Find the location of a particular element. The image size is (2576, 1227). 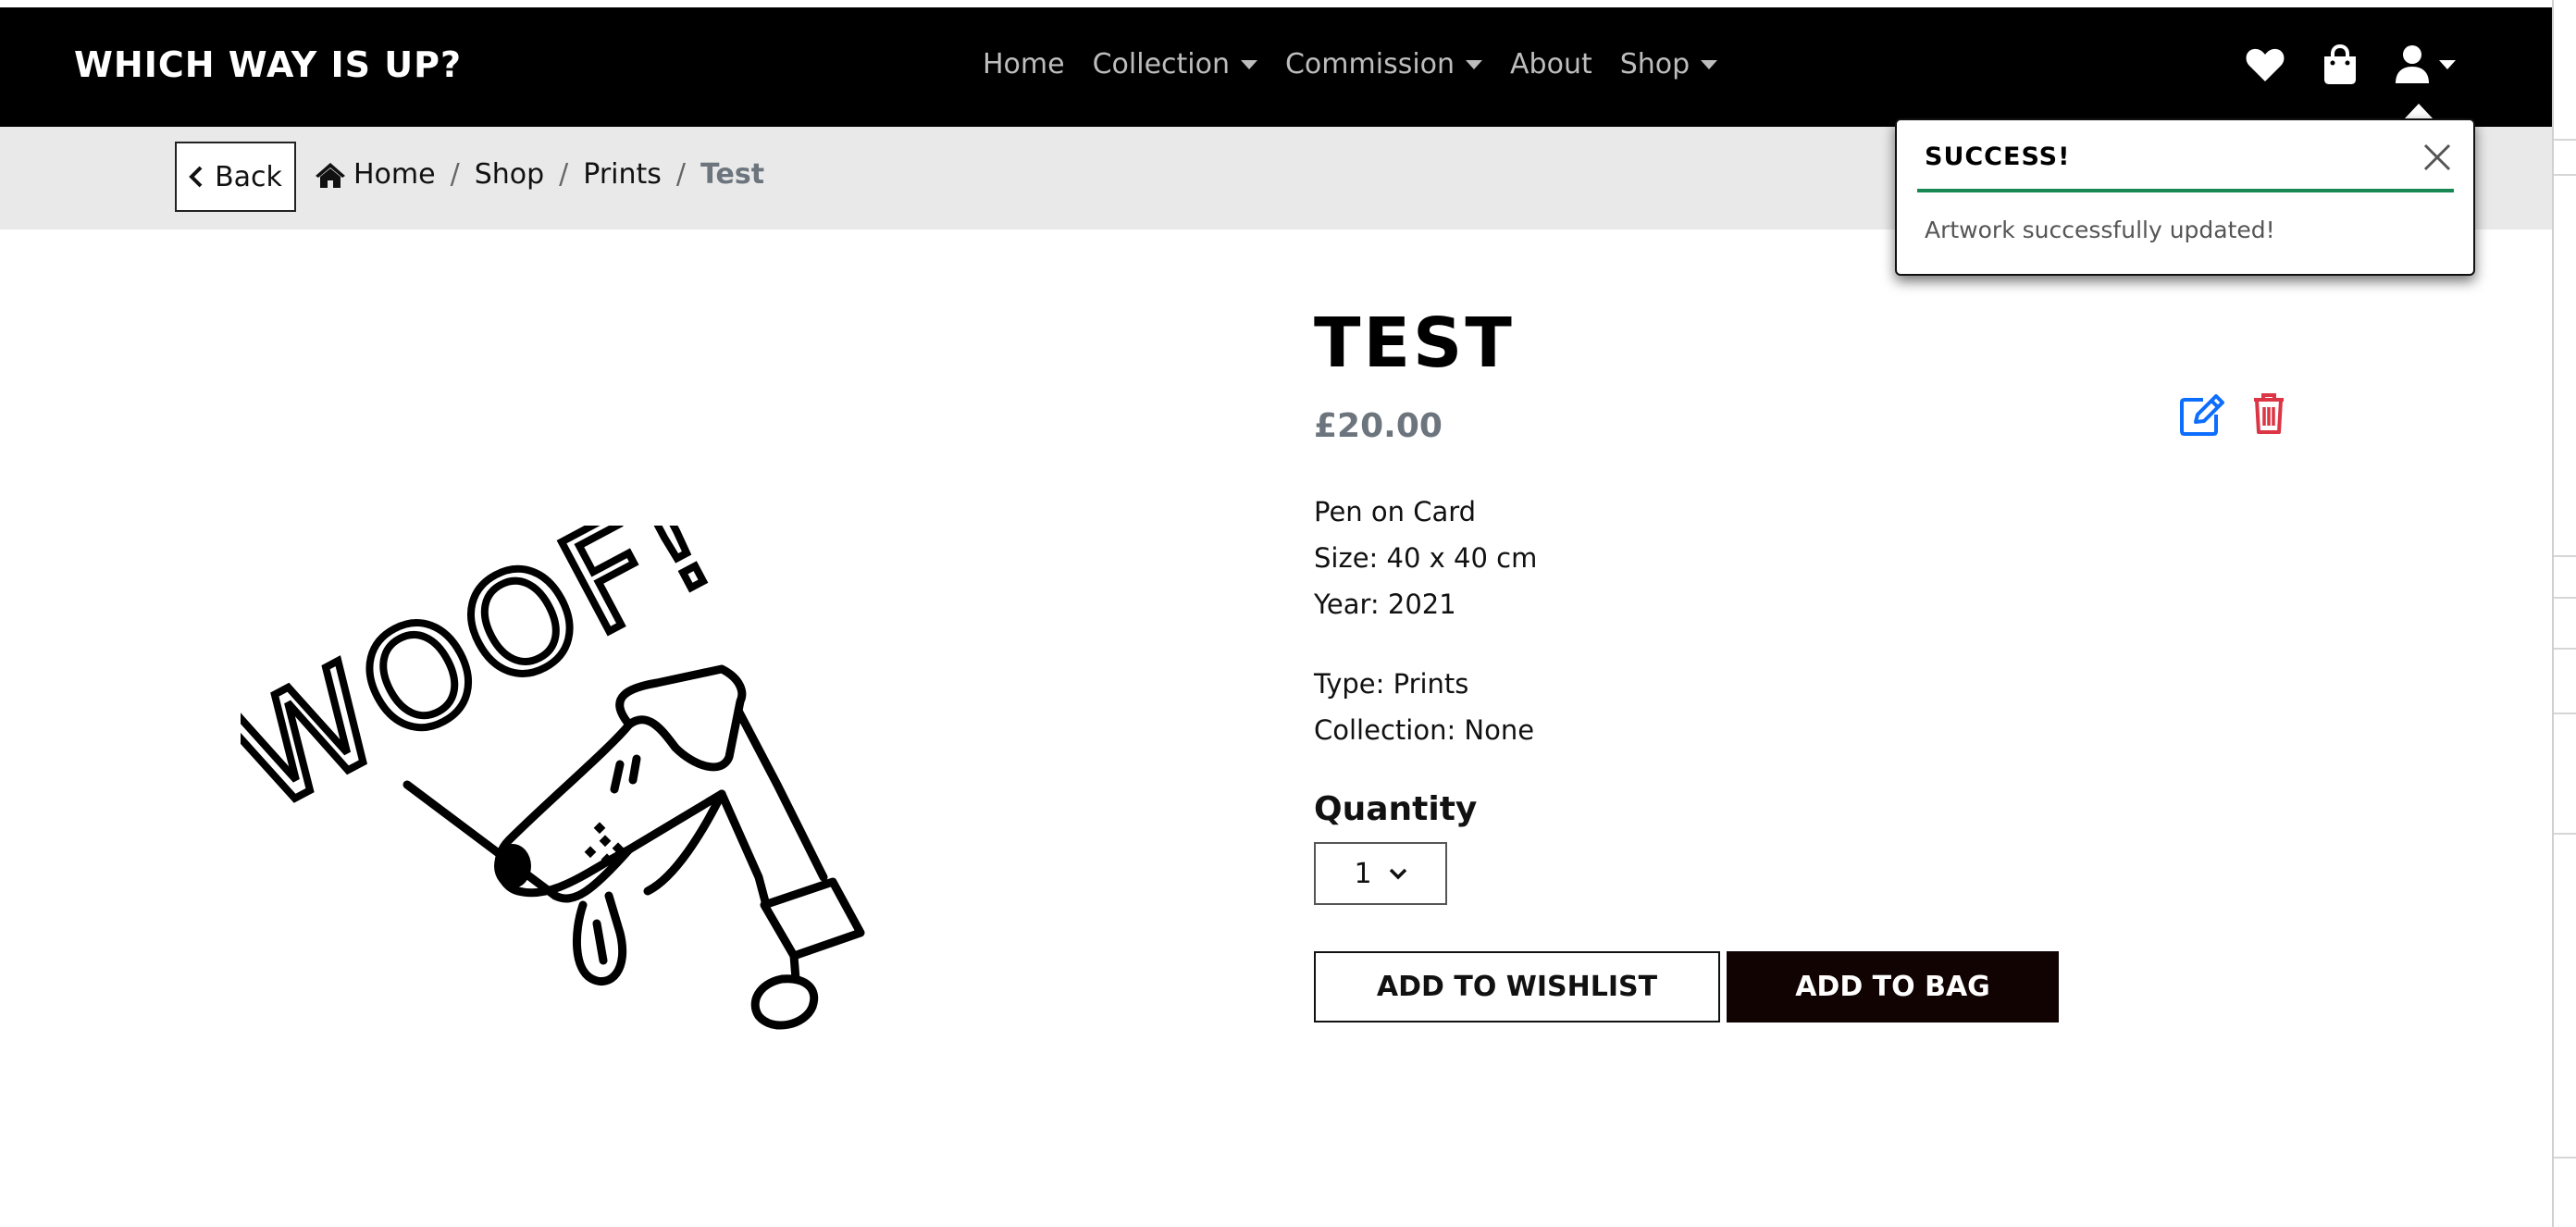

chevron-left-icon is located at coordinates (196, 177).